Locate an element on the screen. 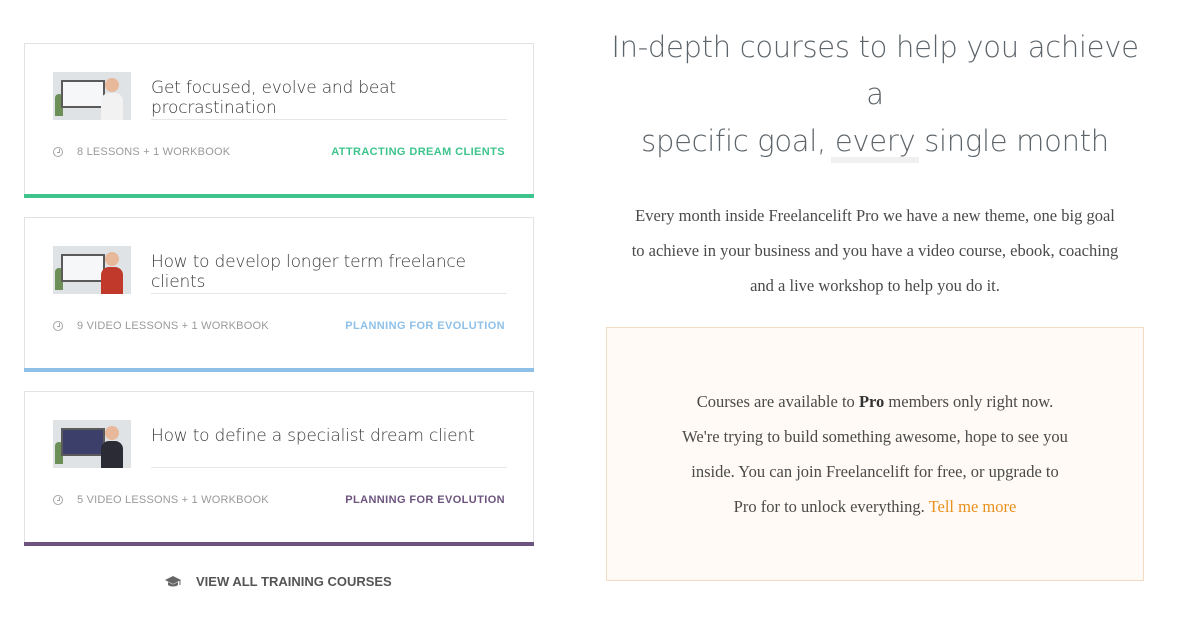  course-meta: 5 VIDEO LESSONS + 1 WORKBOOK is located at coordinates (161, 500).